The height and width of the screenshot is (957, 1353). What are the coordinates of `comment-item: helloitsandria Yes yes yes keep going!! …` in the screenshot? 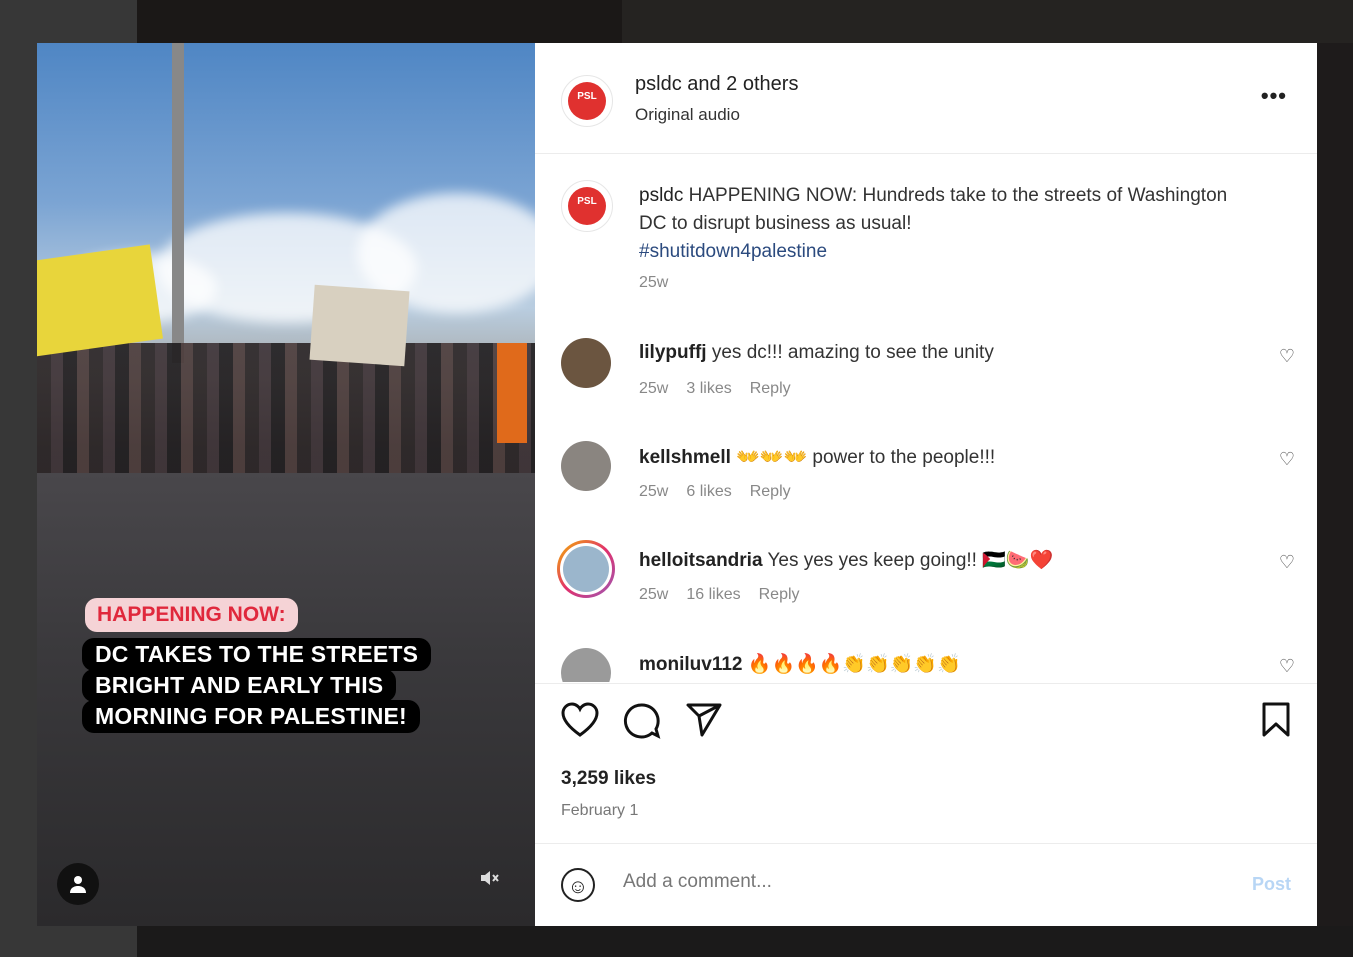 It's located at (926, 590).